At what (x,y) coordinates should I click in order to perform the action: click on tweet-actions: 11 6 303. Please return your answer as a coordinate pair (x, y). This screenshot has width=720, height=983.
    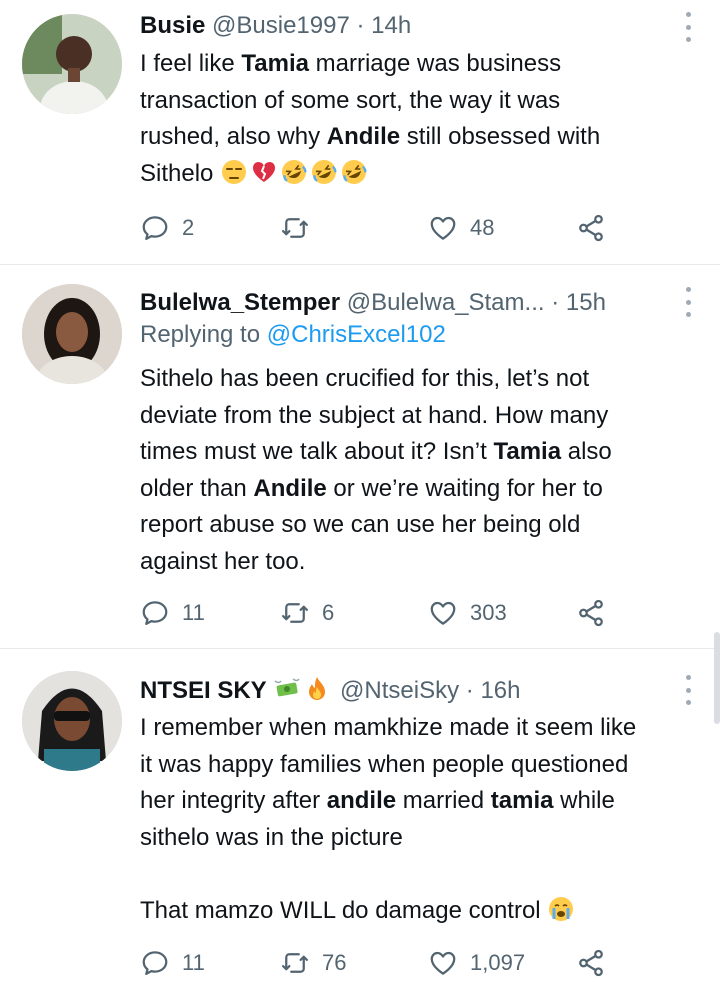
    Looking at the image, I should click on (380, 613).